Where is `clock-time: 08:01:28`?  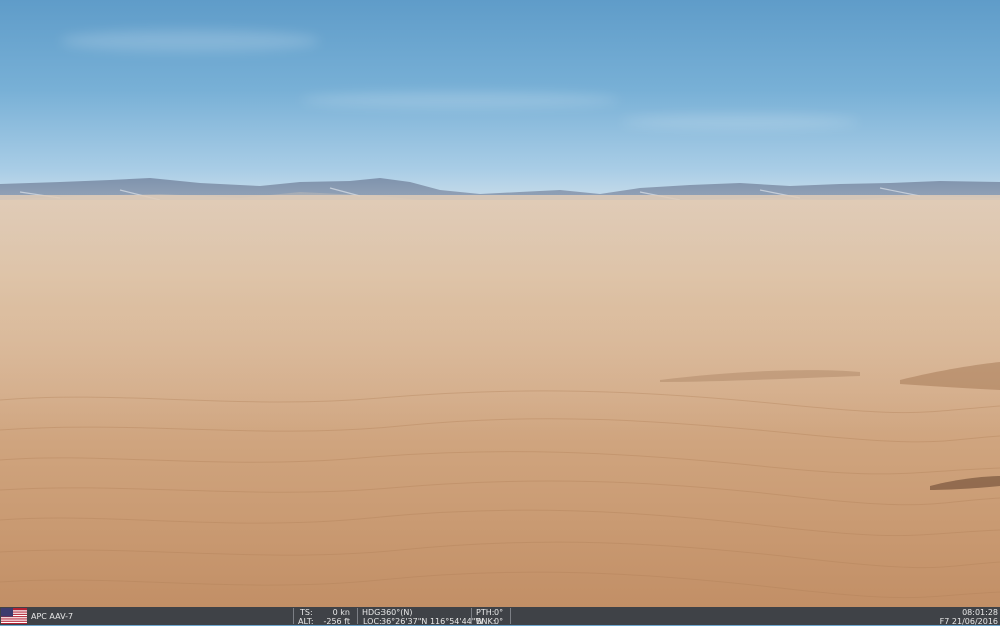
clock-time: 08:01:28 is located at coordinates (980, 612).